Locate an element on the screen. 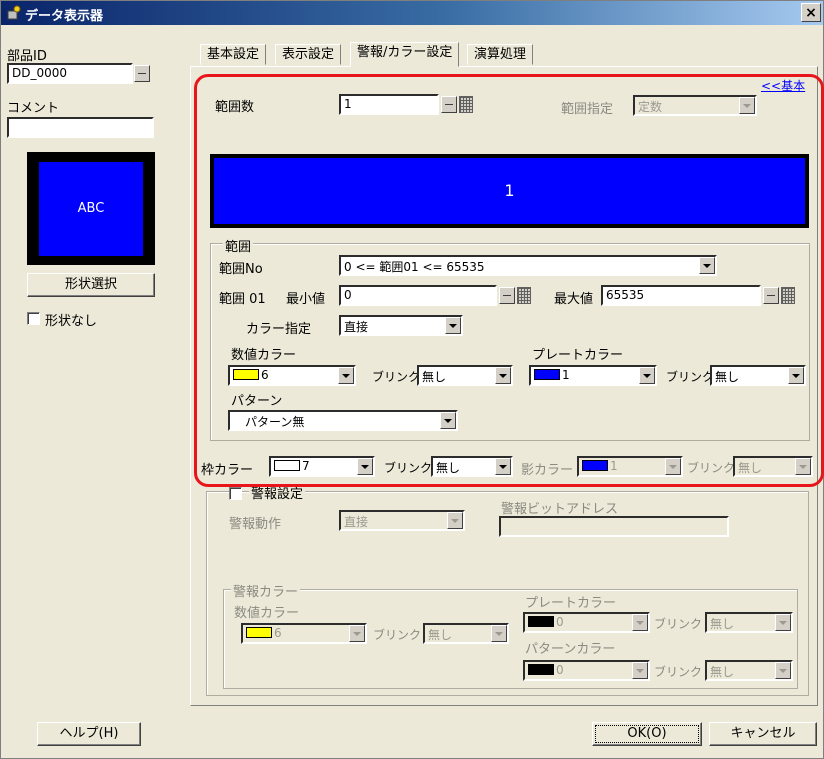 This screenshot has width=824, height=759. alarm-pattern-color-select: 0 is located at coordinates (586, 670).